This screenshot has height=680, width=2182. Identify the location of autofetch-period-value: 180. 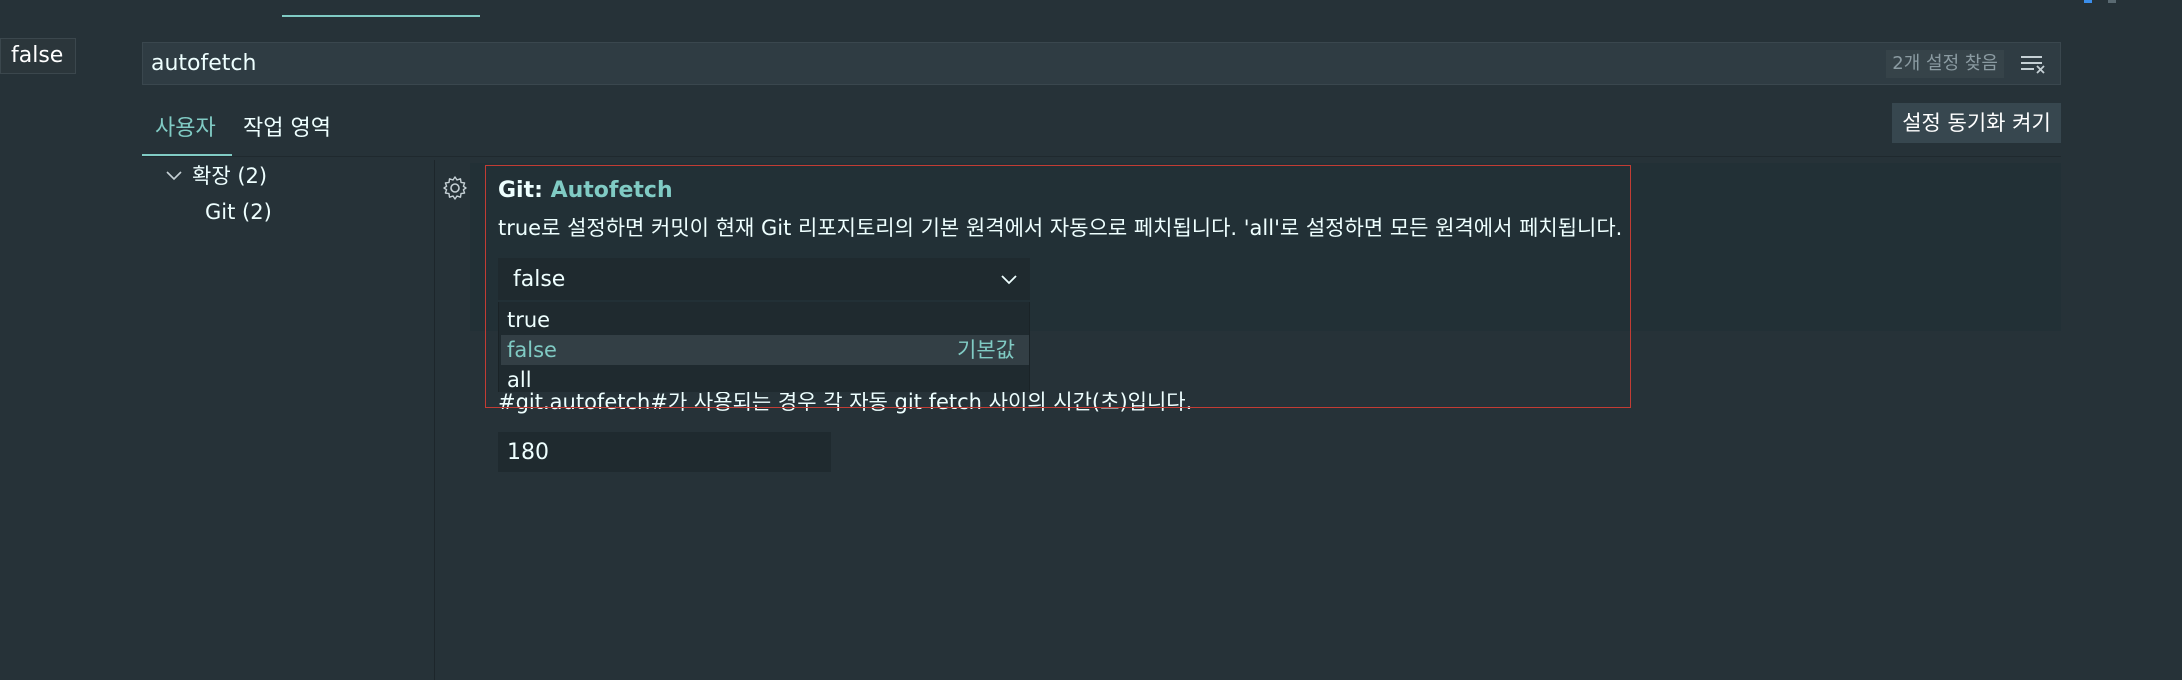
(528, 453).